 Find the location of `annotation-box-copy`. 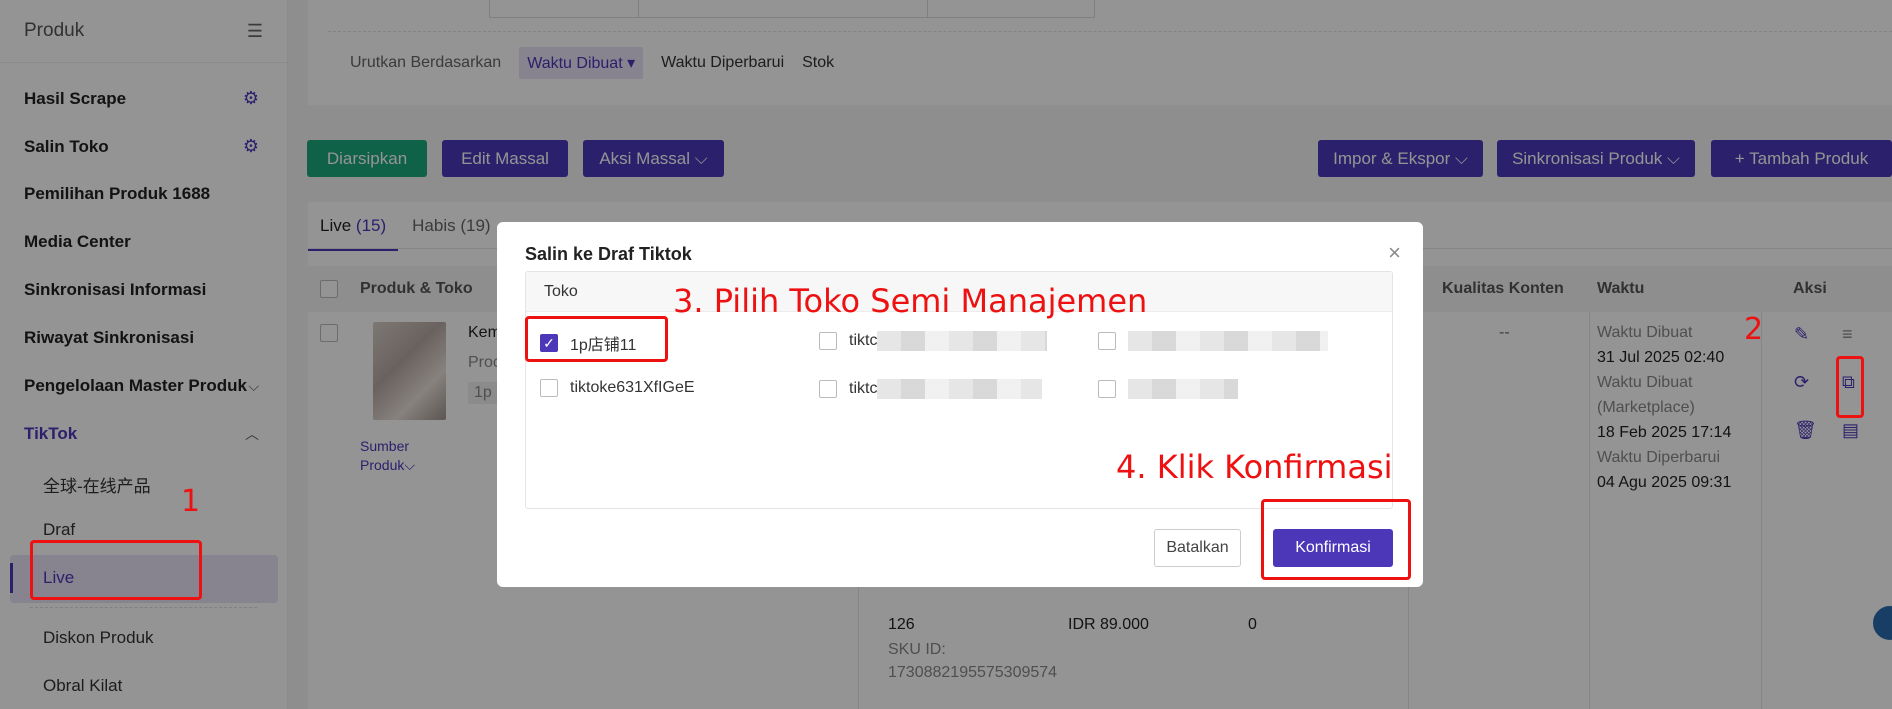

annotation-box-copy is located at coordinates (1850, 387).